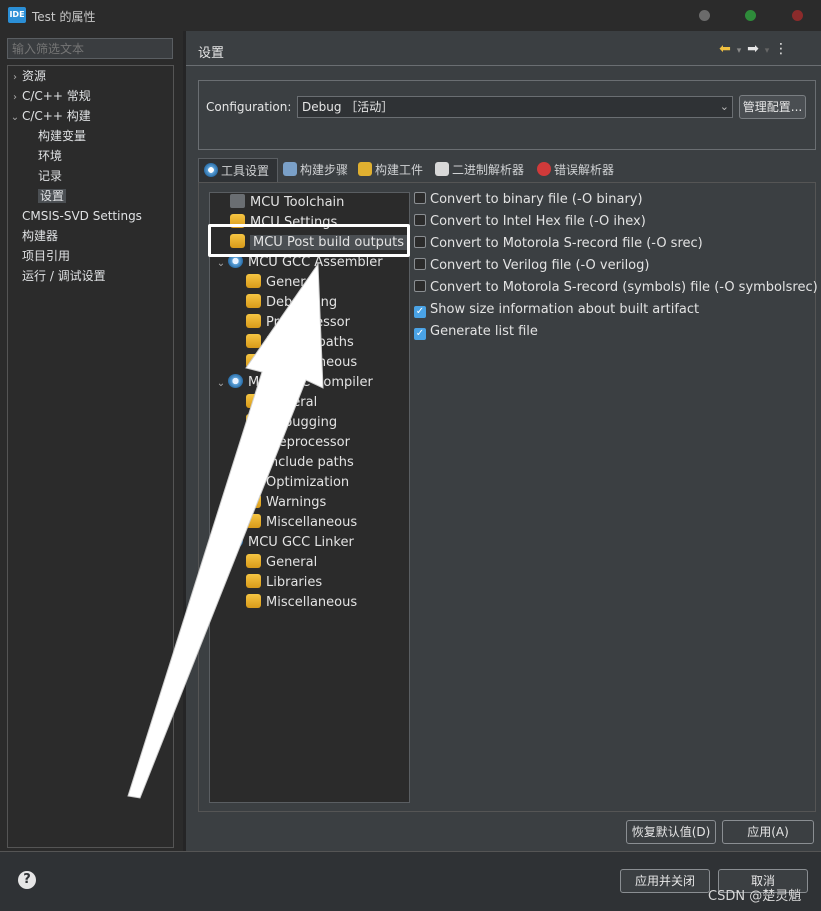 The width and height of the screenshot is (821, 911). What do you see at coordinates (739, 51) in the screenshot?
I see `back-dropdown-icon: ▾` at bounding box center [739, 51].